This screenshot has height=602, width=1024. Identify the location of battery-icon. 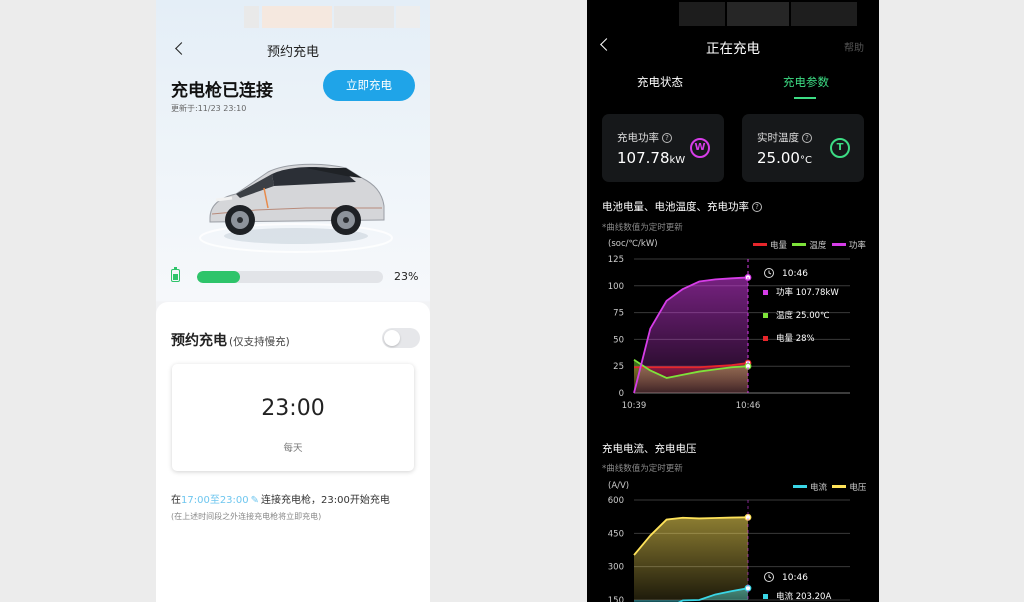
(175, 274).